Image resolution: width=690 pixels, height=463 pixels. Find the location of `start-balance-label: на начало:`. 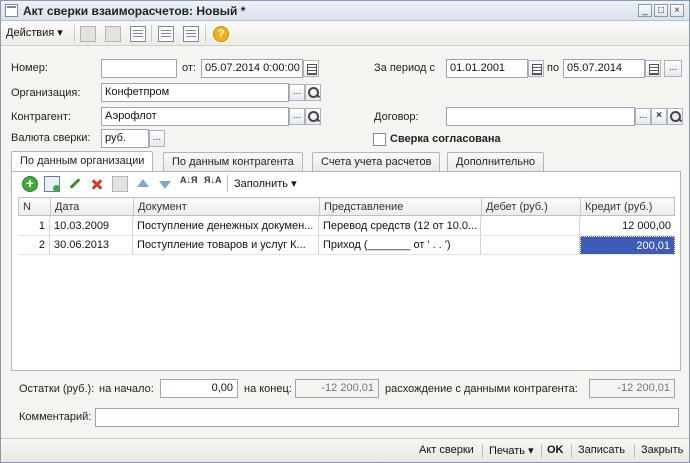

start-balance-label: на начало: is located at coordinates (126, 389).